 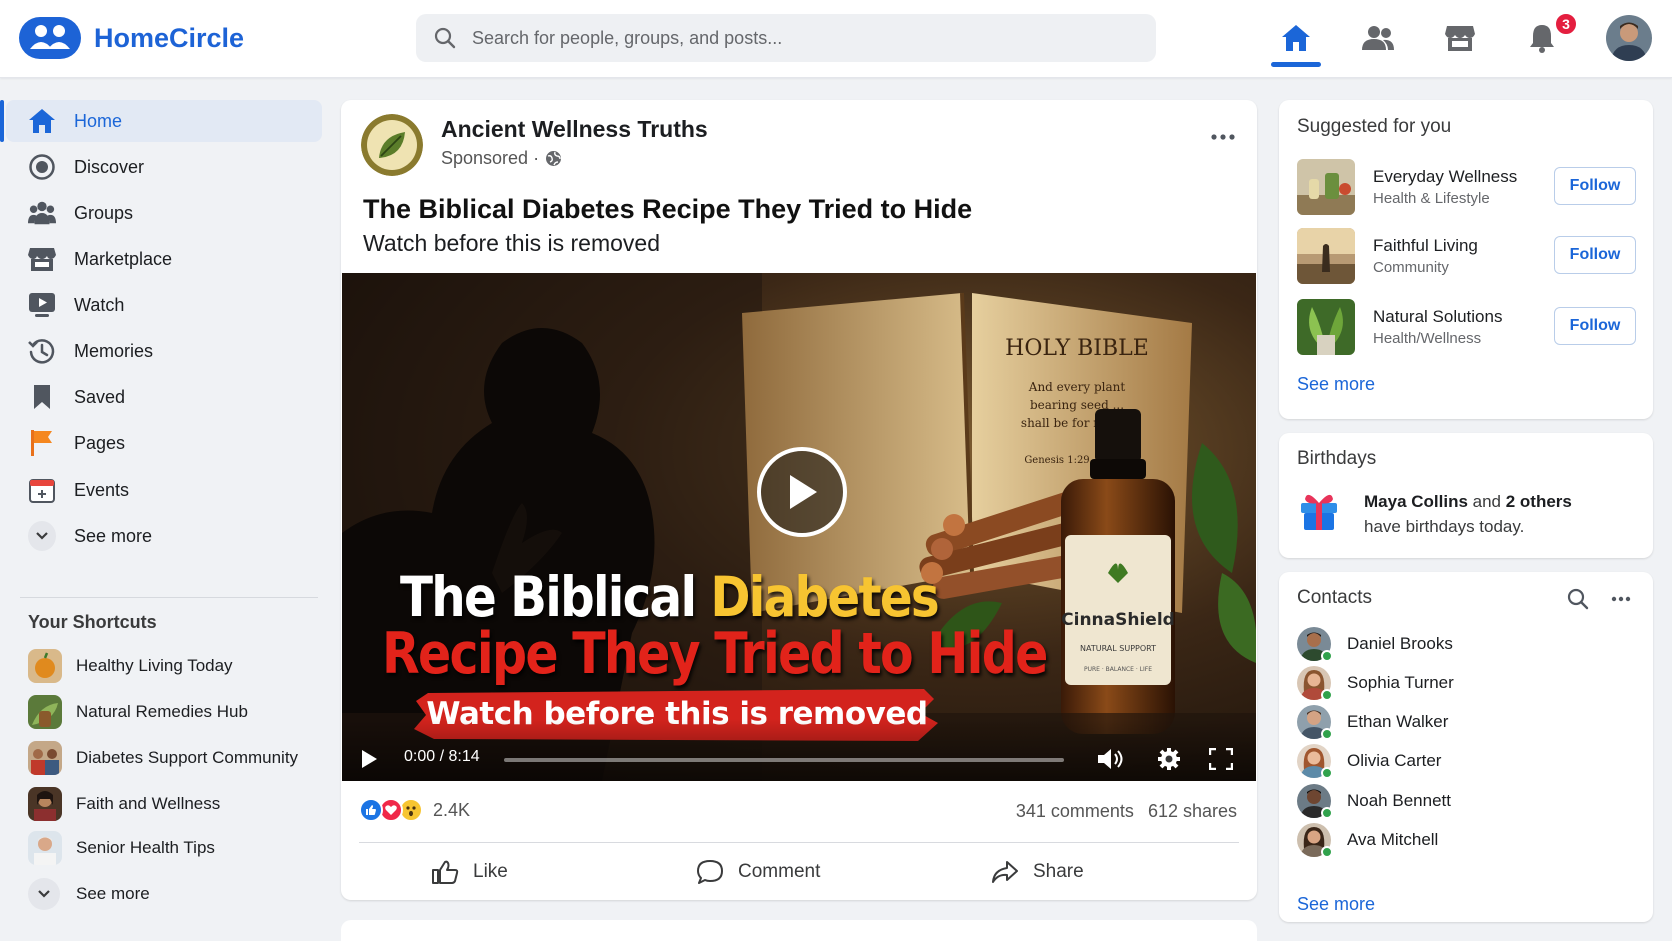 I want to click on share-label: Share, so click(x=1058, y=871).